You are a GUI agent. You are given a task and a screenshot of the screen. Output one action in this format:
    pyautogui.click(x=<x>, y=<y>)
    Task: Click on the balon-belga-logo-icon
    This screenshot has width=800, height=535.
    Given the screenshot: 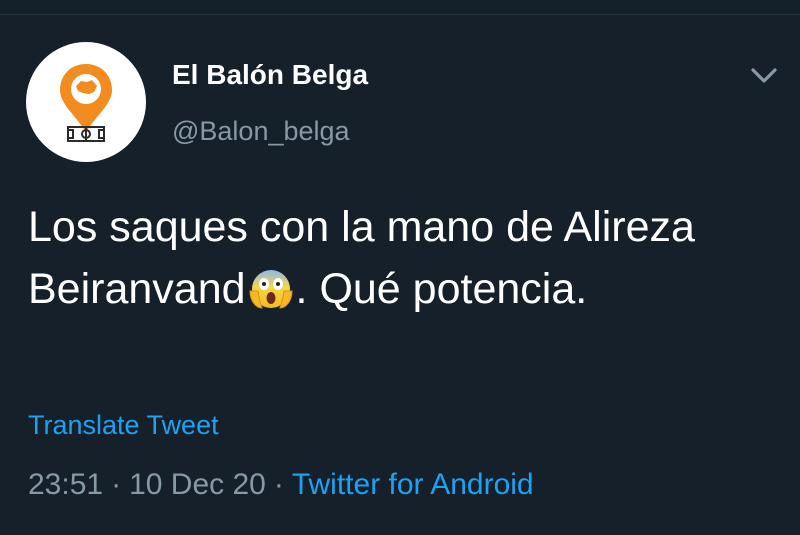 What is the action you would take?
    pyautogui.click(x=86, y=103)
    